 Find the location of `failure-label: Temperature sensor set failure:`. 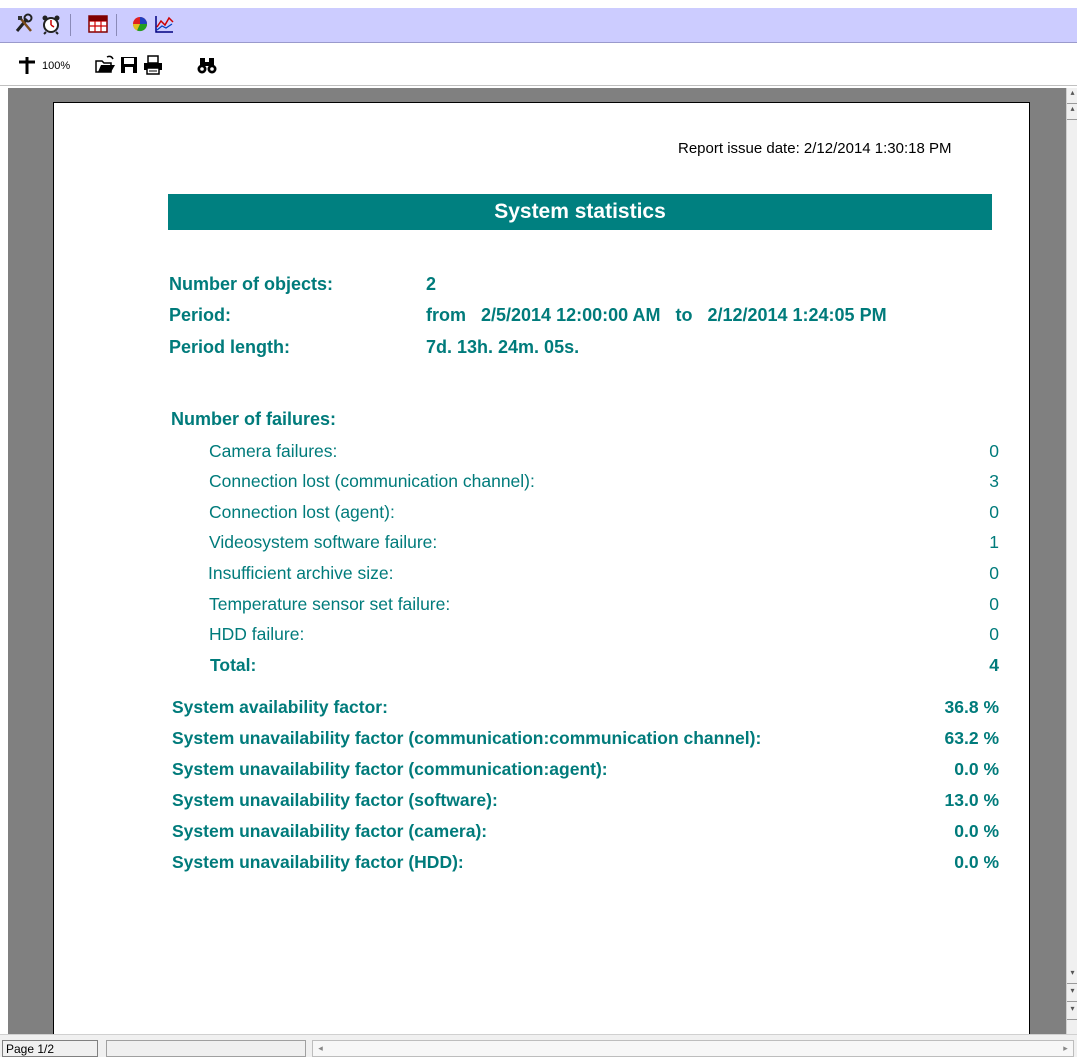

failure-label: Temperature sensor set failure: is located at coordinates (330, 604).